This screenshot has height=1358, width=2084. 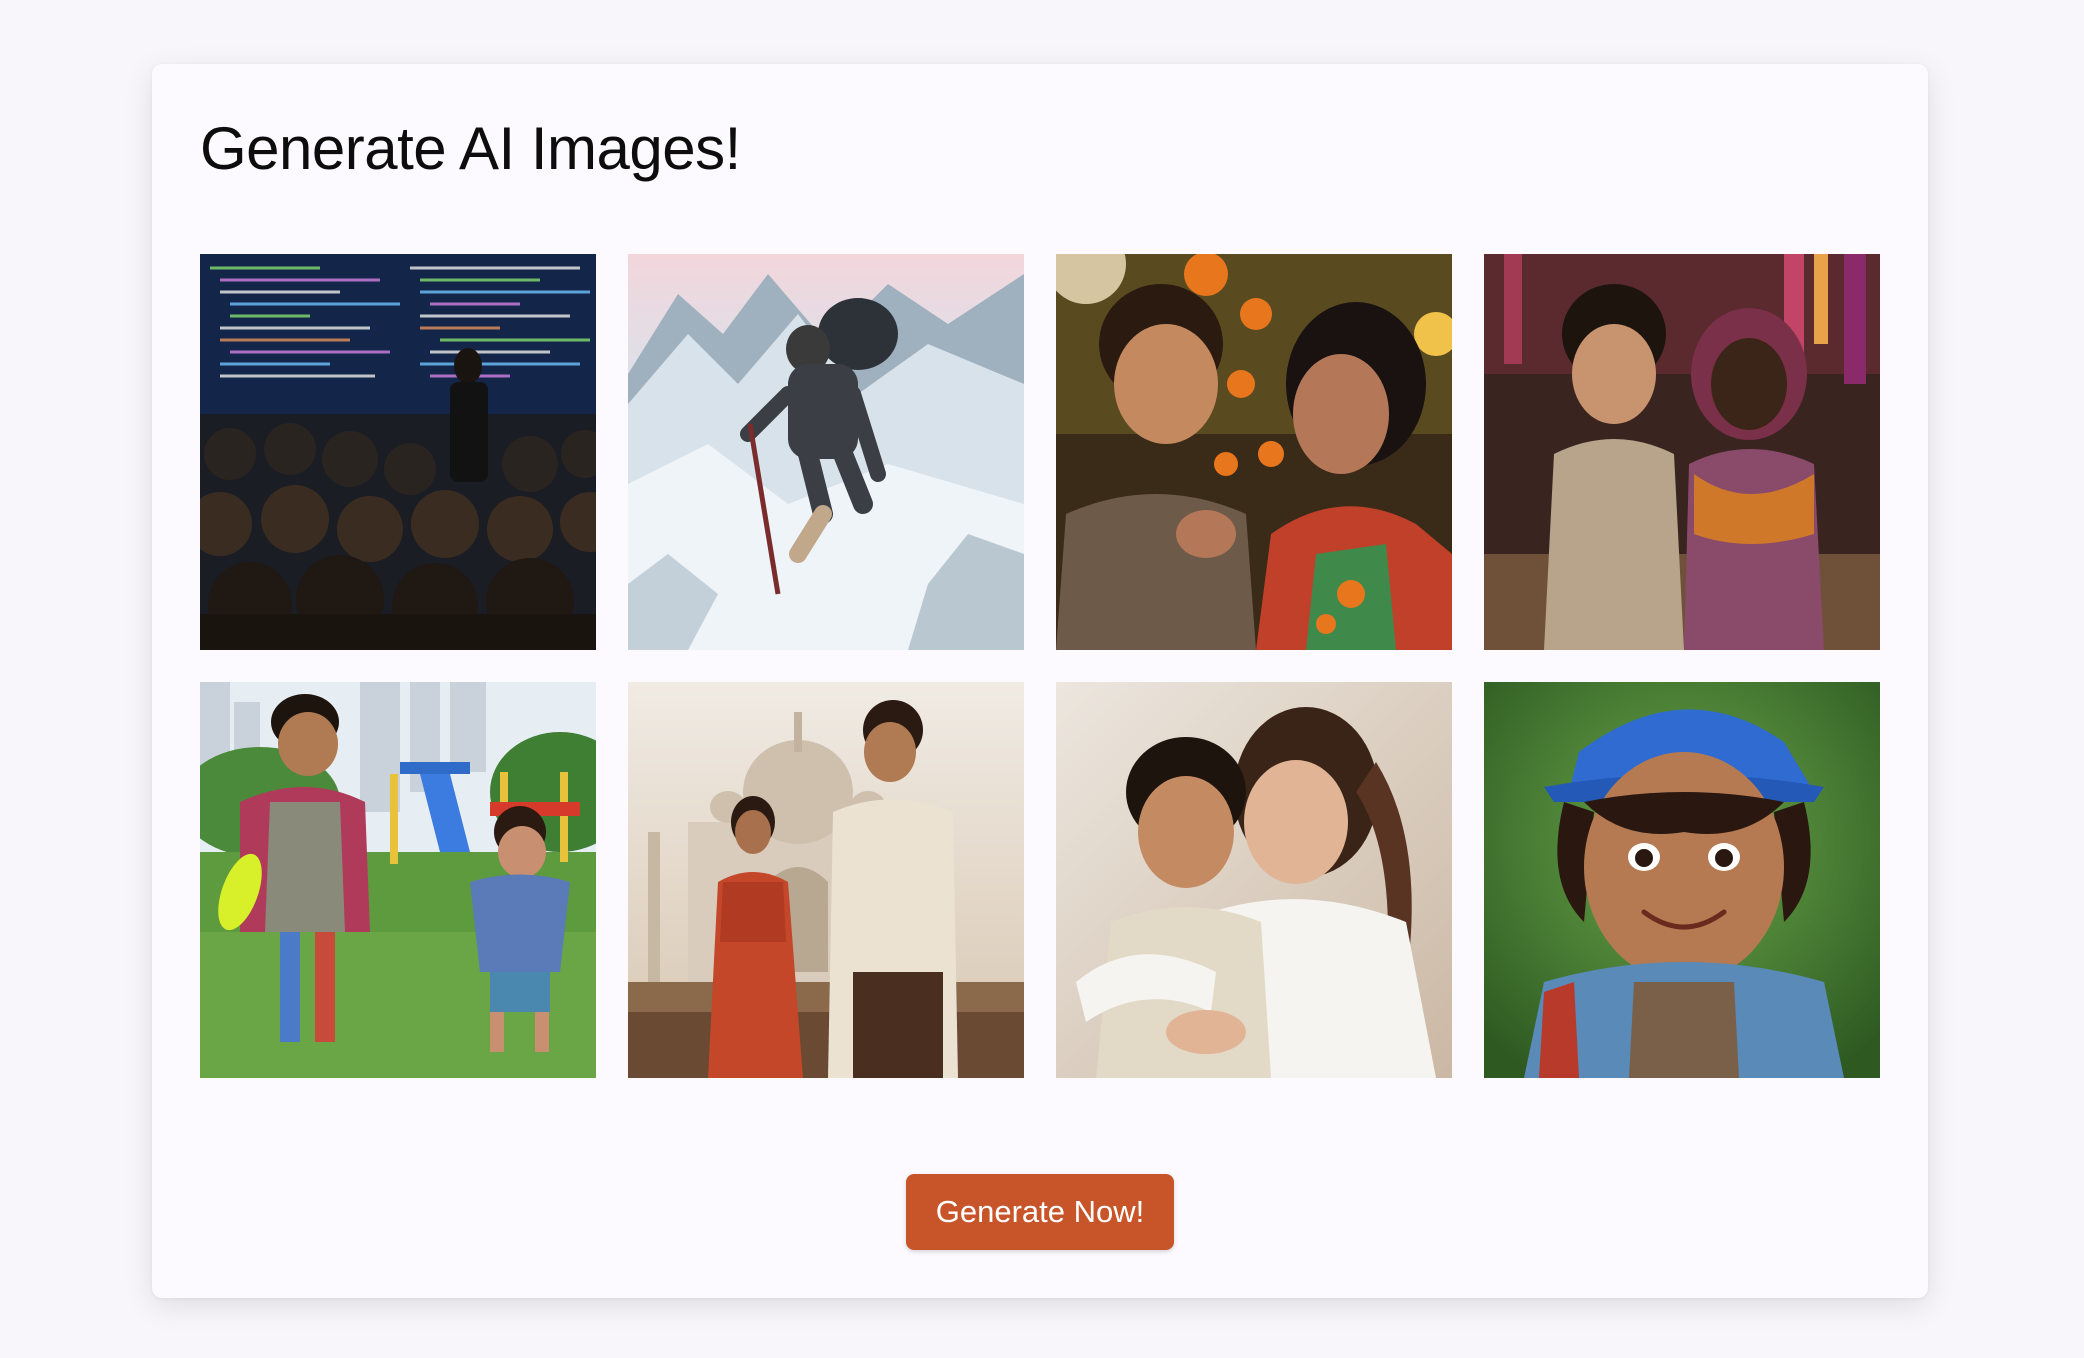 I want to click on image-tile-boy-blue-cap, so click(x=1682, y=880).